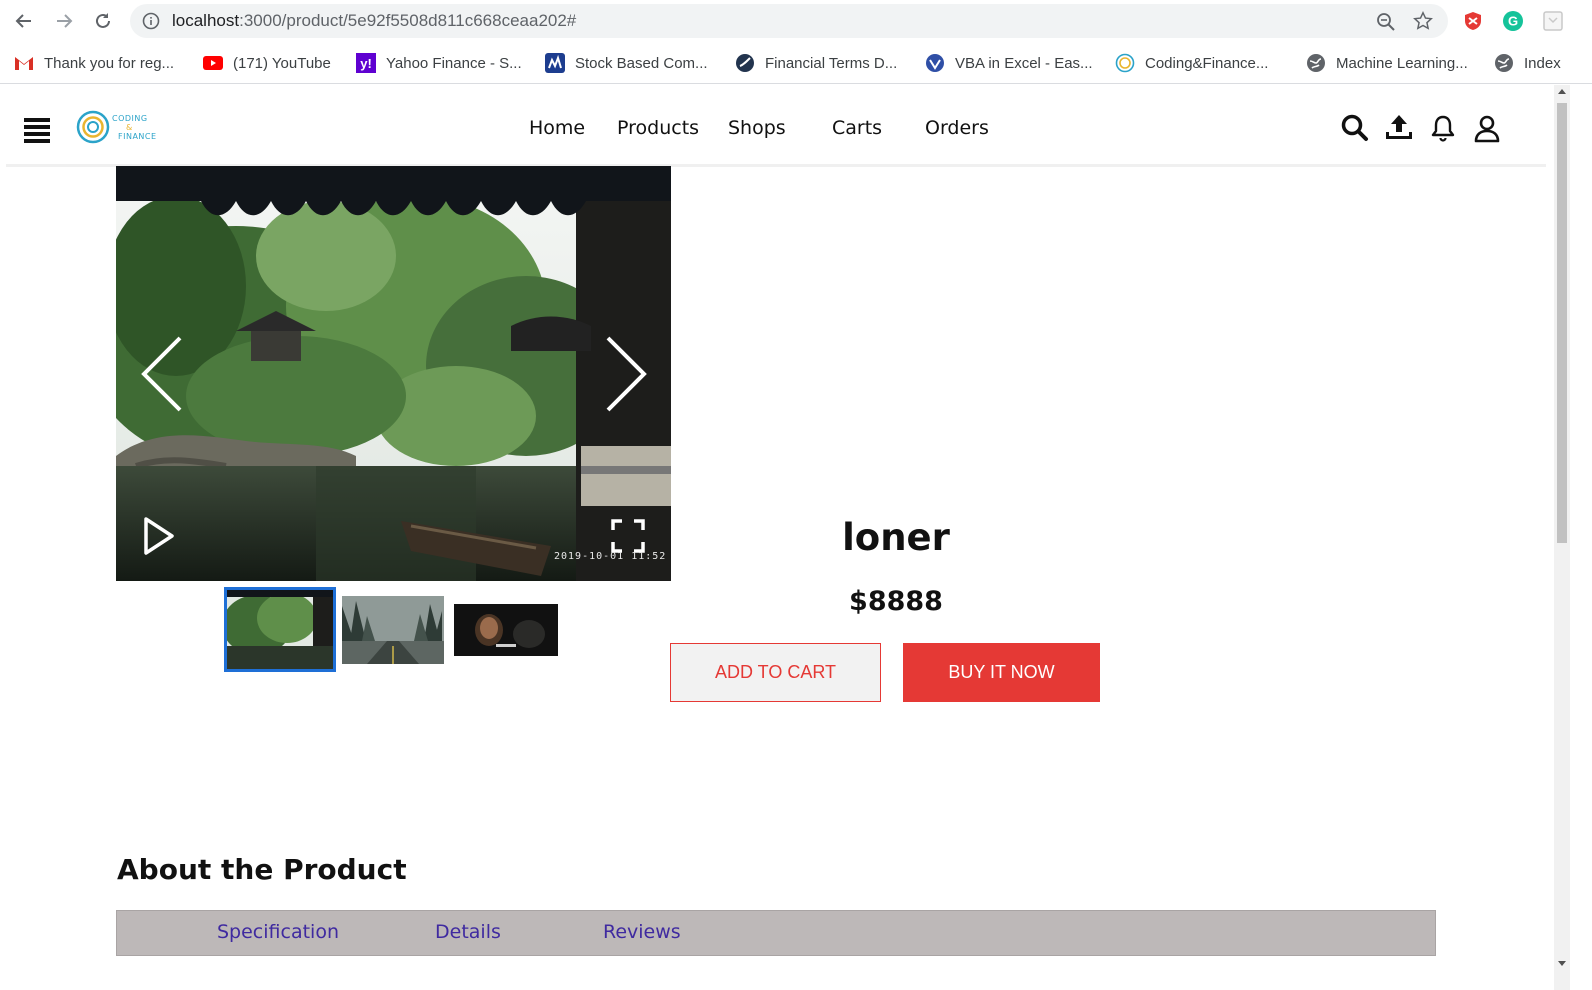 The image size is (1592, 990). What do you see at coordinates (1553, 21) in the screenshot?
I see `extension-icon` at bounding box center [1553, 21].